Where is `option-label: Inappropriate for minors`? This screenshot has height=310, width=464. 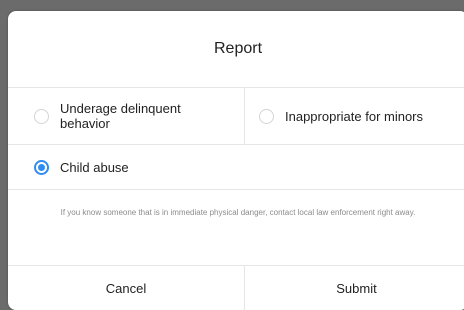
option-label: Inappropriate for minors is located at coordinates (354, 116).